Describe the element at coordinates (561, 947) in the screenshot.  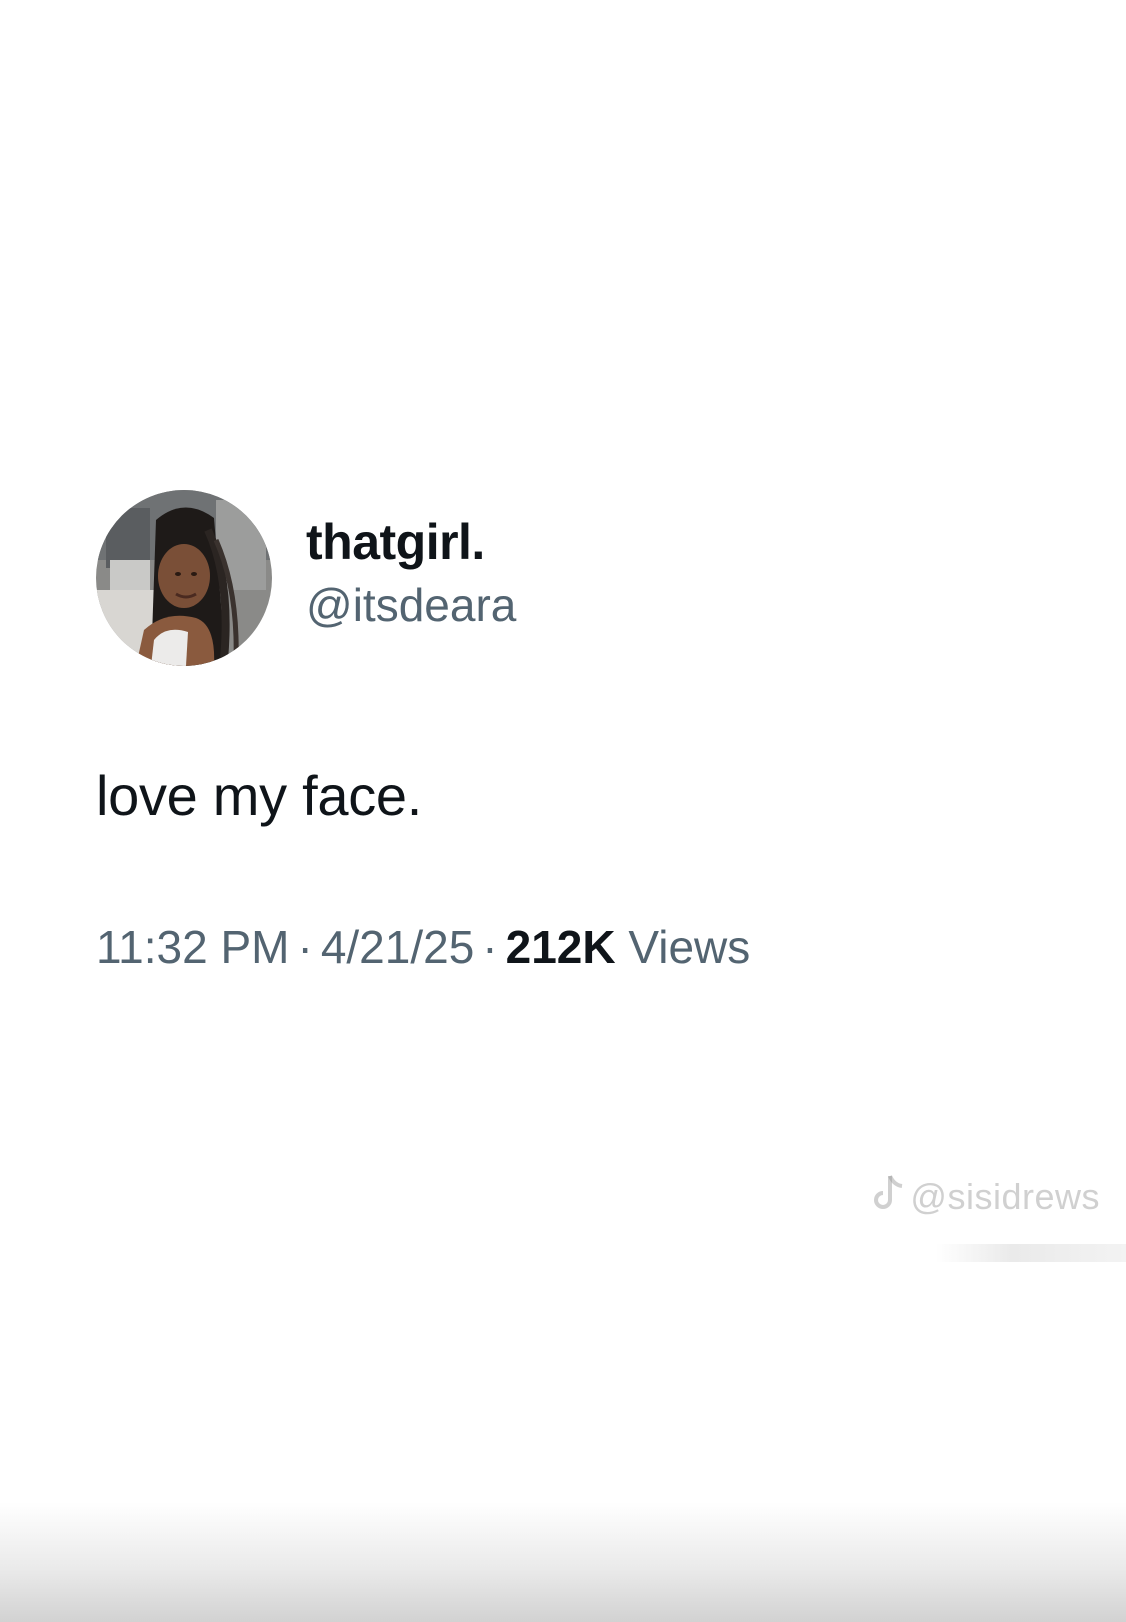
I see `views-count: 212K` at that location.